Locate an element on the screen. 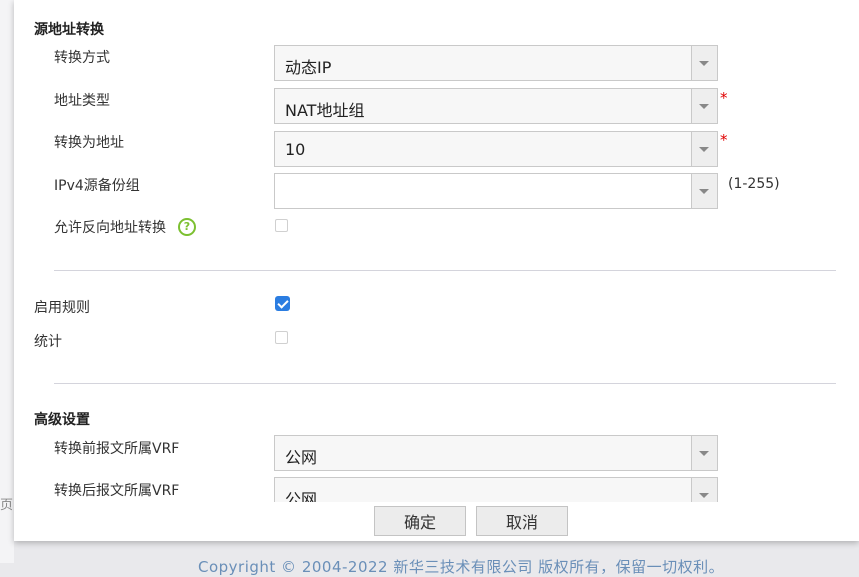  translate-to-label: 转换为地址 is located at coordinates (89, 143).